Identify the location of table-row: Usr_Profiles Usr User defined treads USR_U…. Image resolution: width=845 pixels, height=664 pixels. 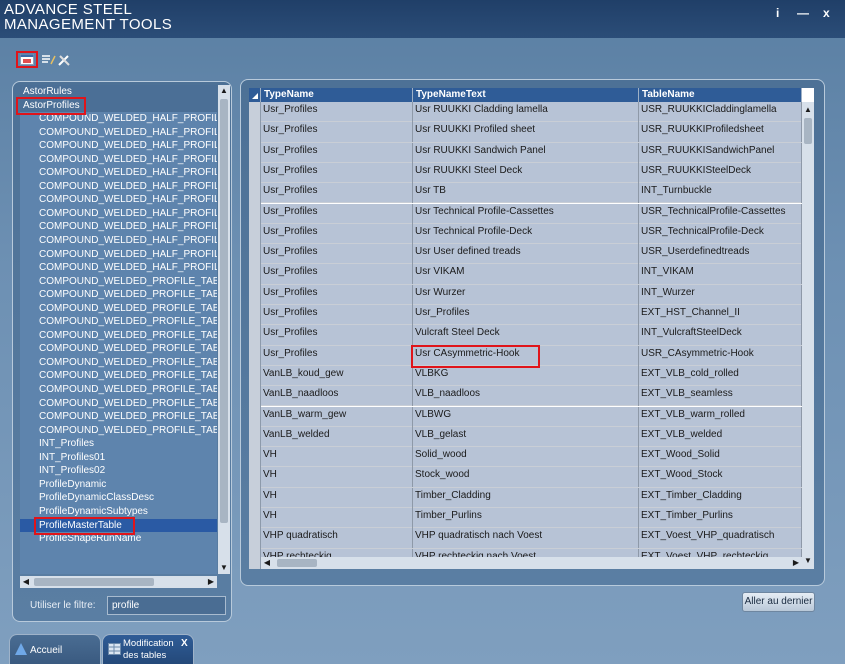
(531, 254).